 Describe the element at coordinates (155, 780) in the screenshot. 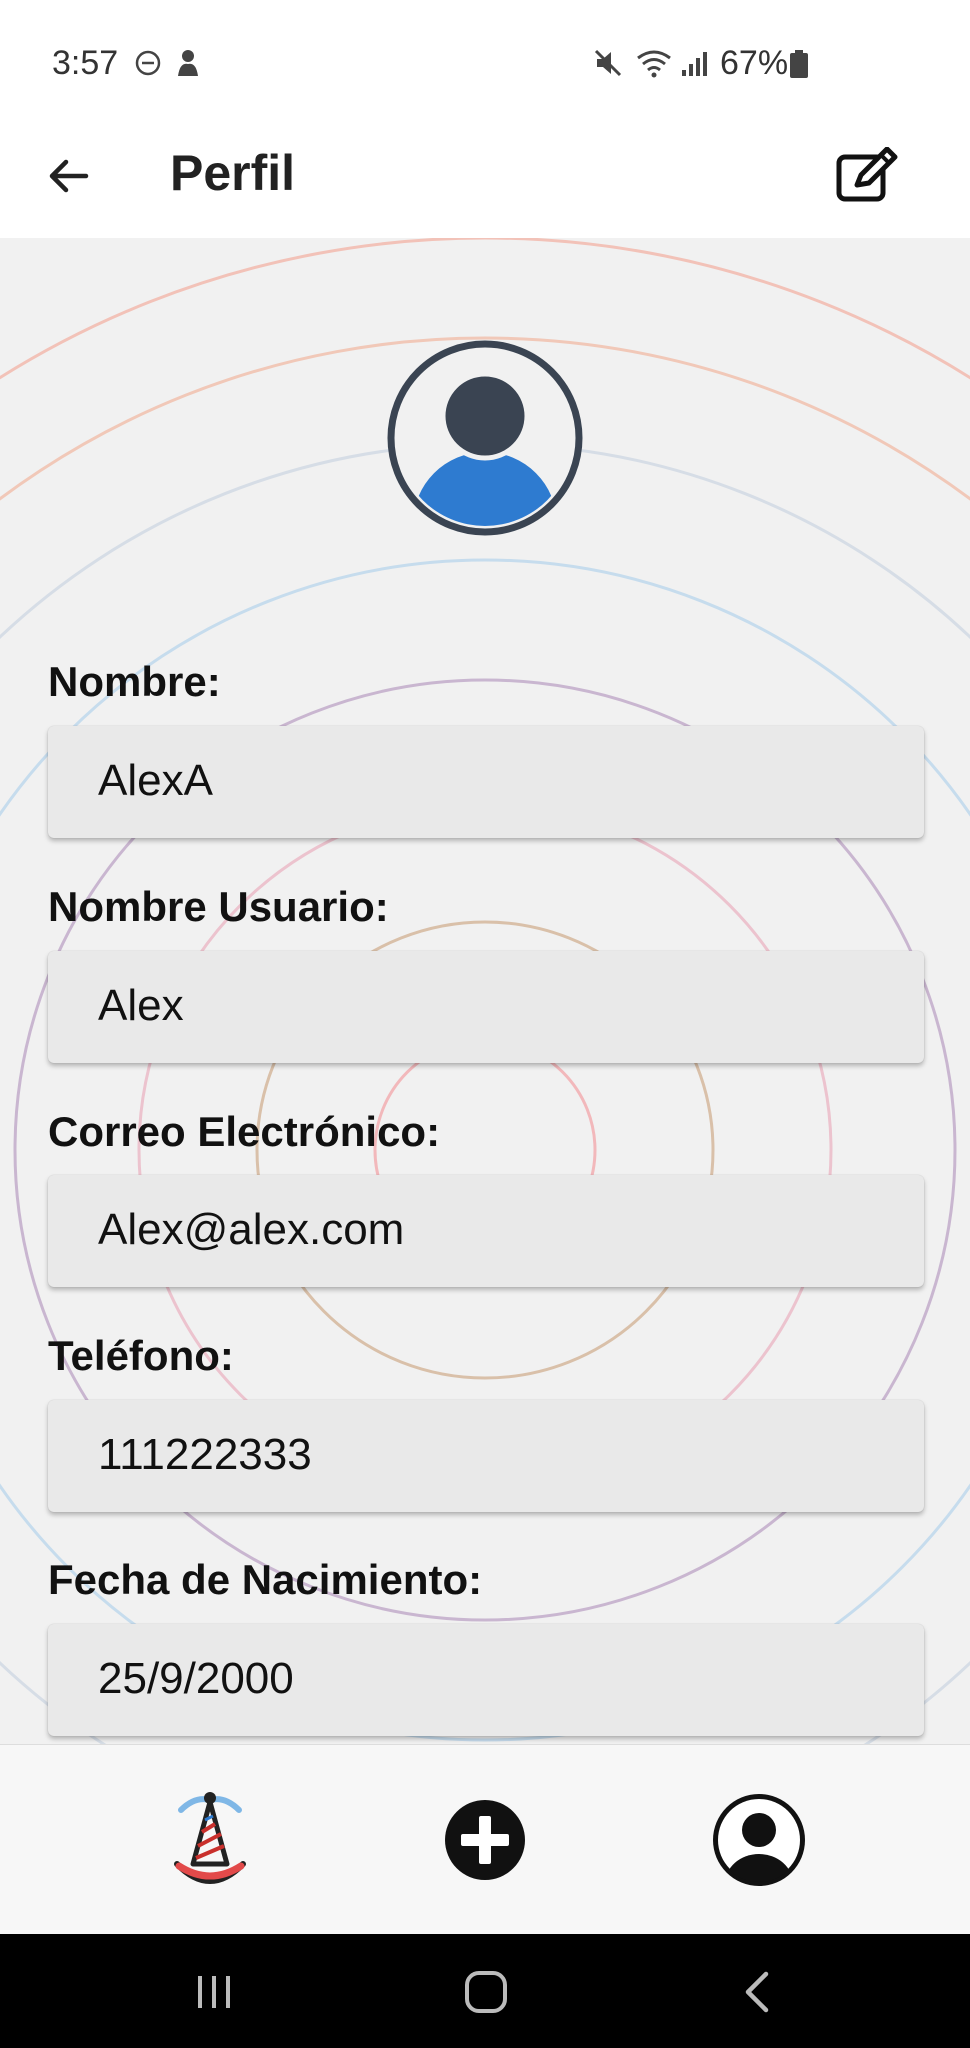

I see `name-value: AlexA` at that location.